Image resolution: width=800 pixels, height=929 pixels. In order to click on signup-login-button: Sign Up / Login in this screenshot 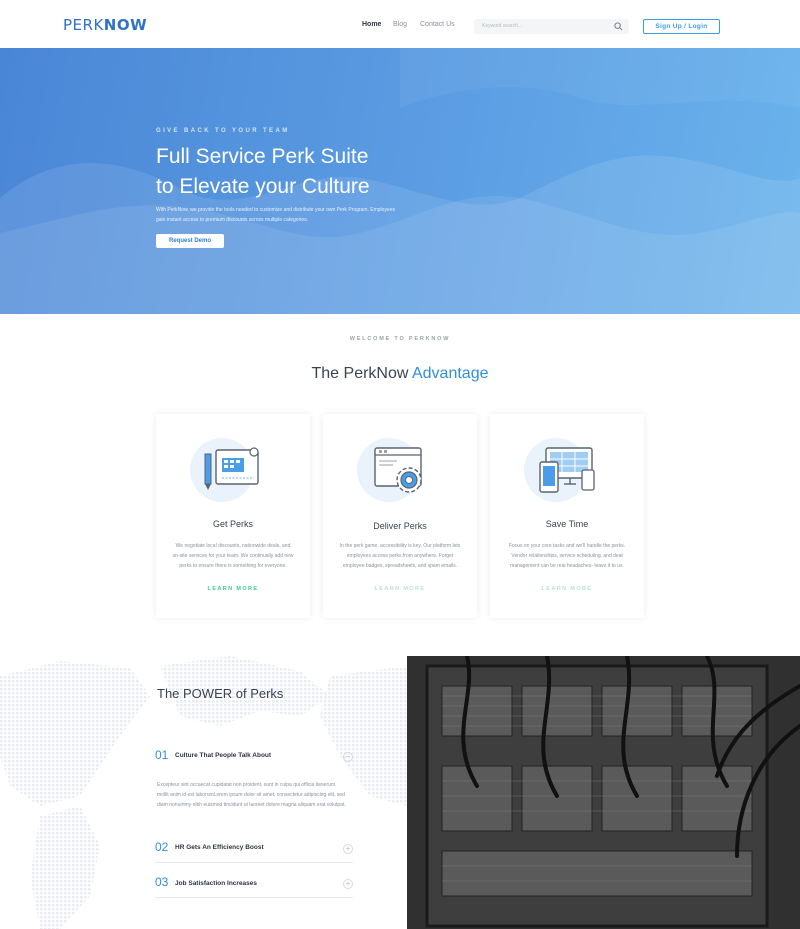, I will do `click(681, 26)`.